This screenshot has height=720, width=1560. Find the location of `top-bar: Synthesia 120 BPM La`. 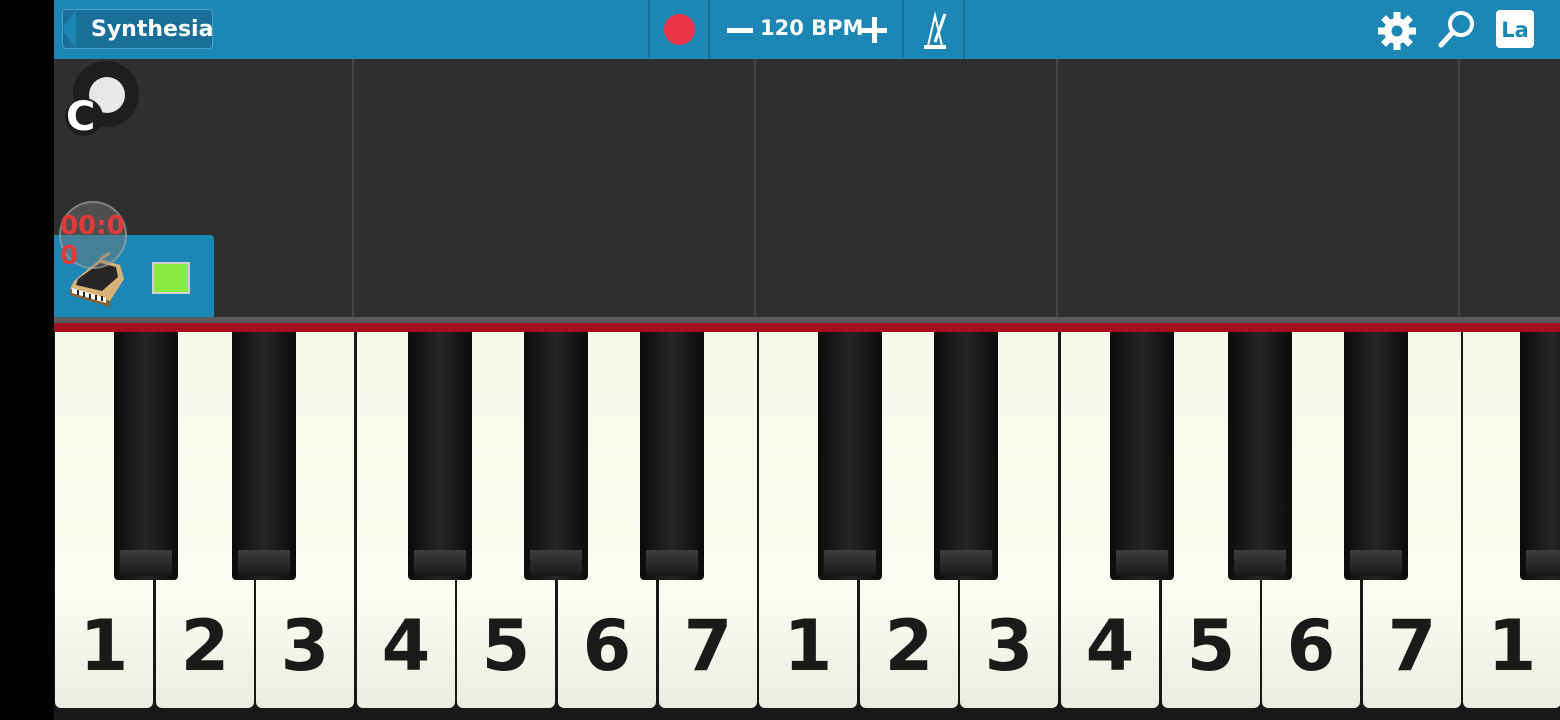

top-bar: Synthesia 120 BPM La is located at coordinates (807, 29).